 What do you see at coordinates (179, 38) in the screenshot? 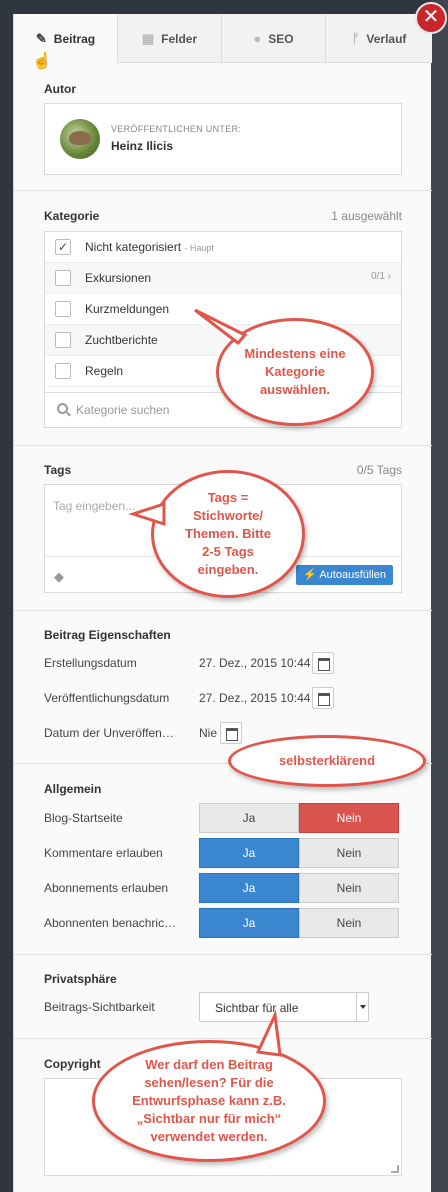
I see `tab-label: Felder` at bounding box center [179, 38].